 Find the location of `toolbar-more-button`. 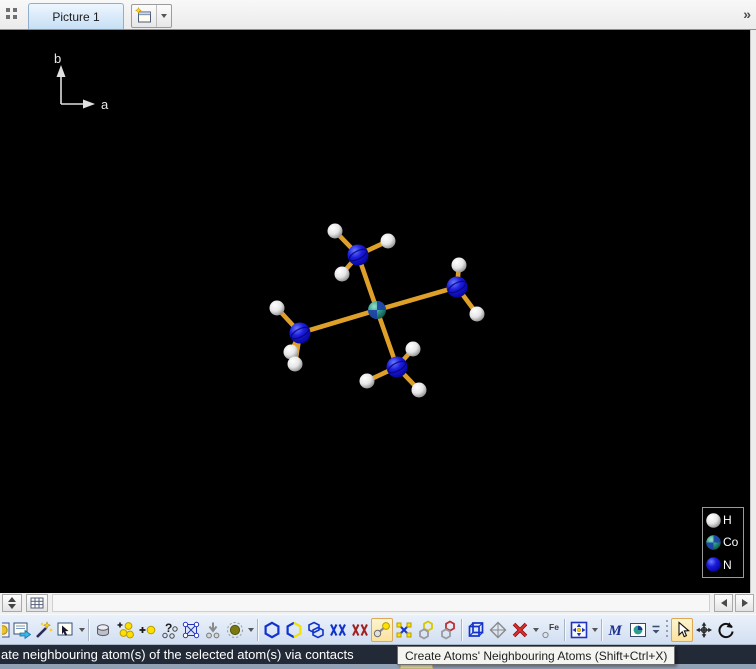

toolbar-more-button is located at coordinates (656, 630).